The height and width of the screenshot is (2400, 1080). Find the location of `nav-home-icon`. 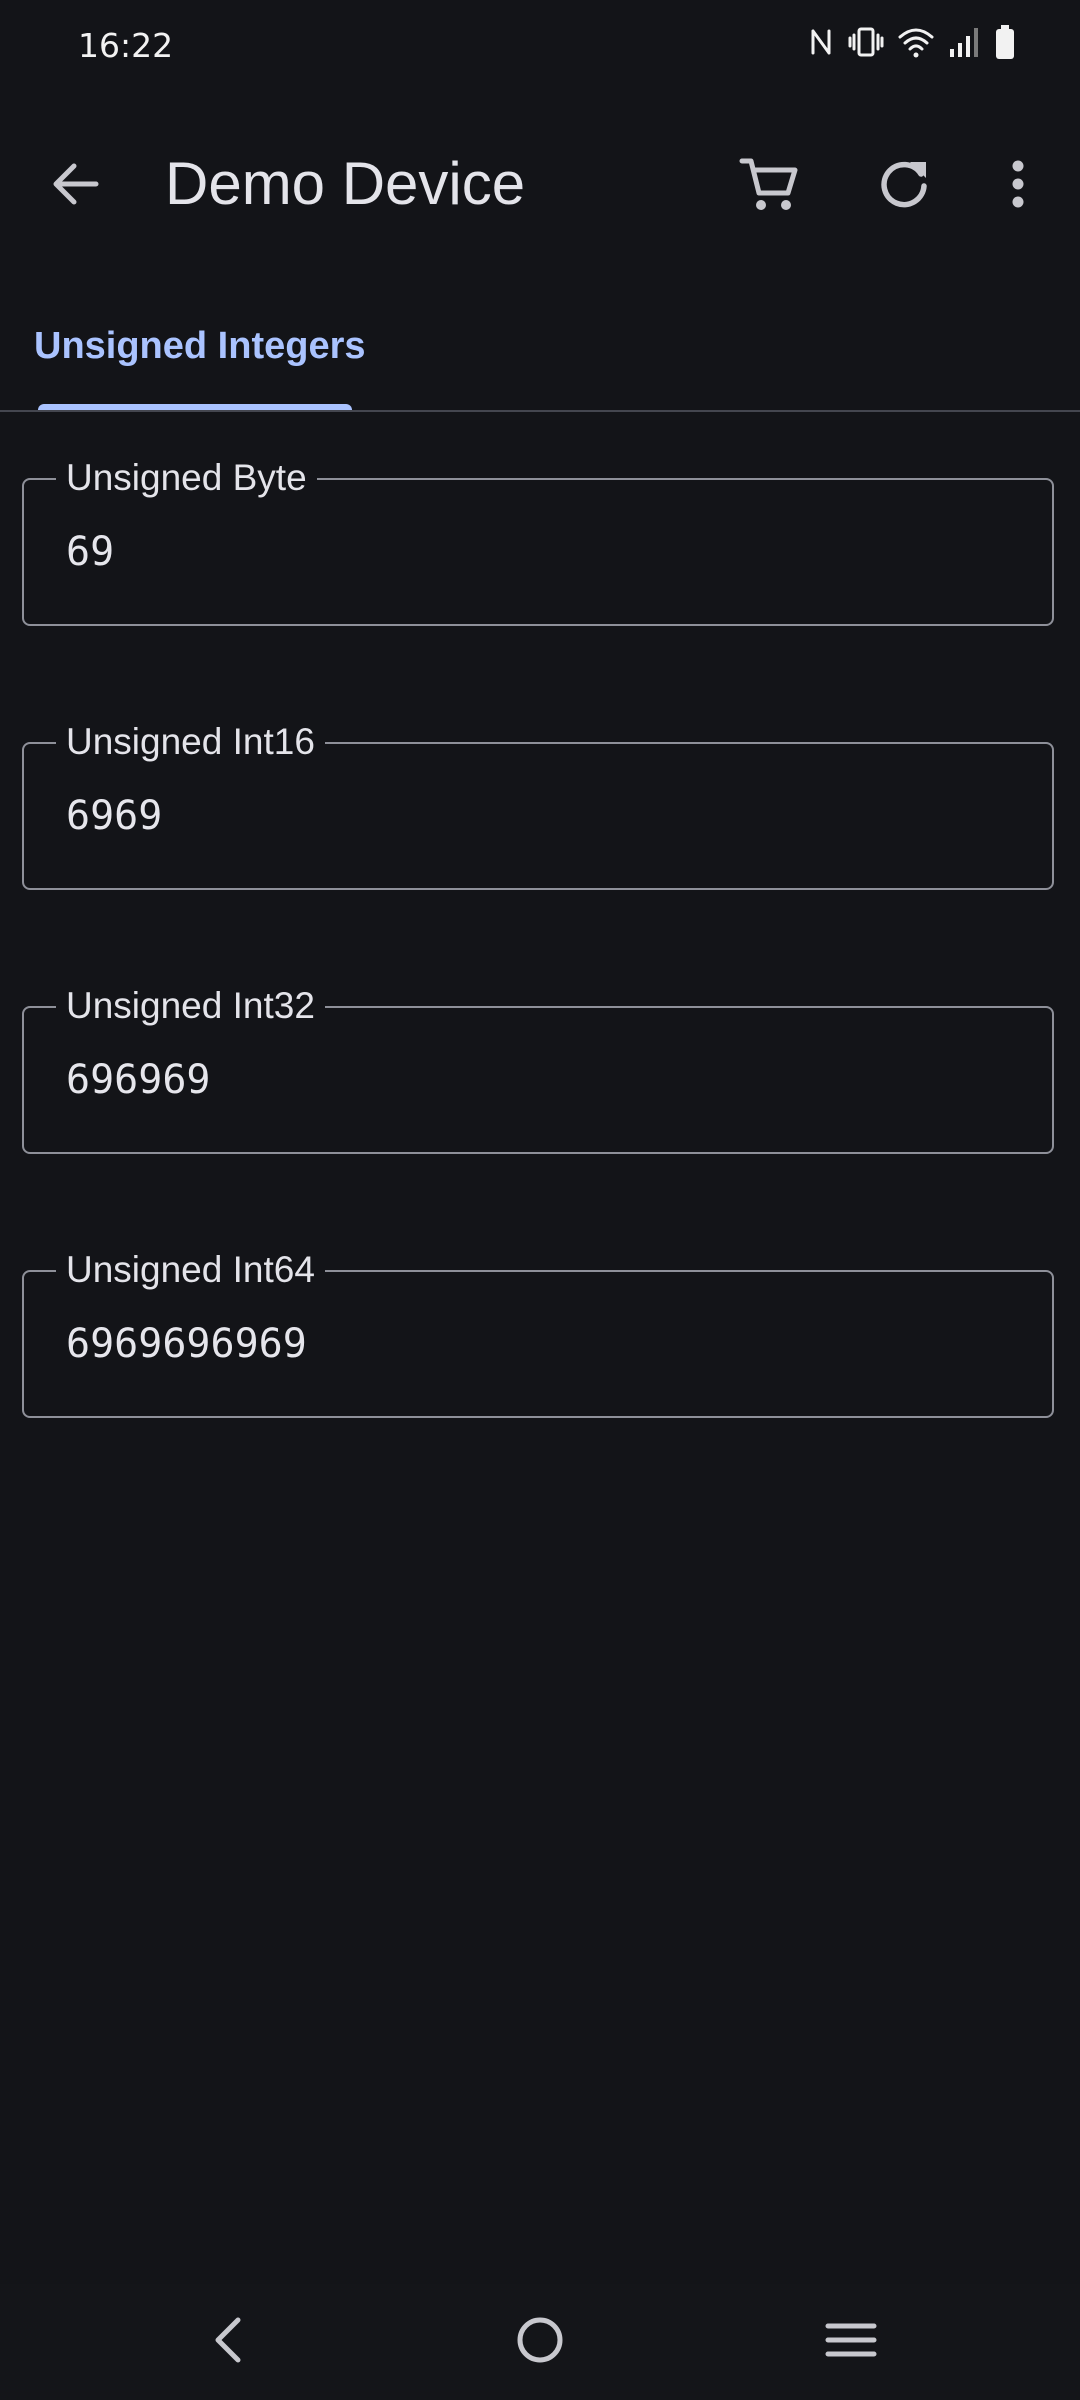

nav-home-icon is located at coordinates (540, 2342).